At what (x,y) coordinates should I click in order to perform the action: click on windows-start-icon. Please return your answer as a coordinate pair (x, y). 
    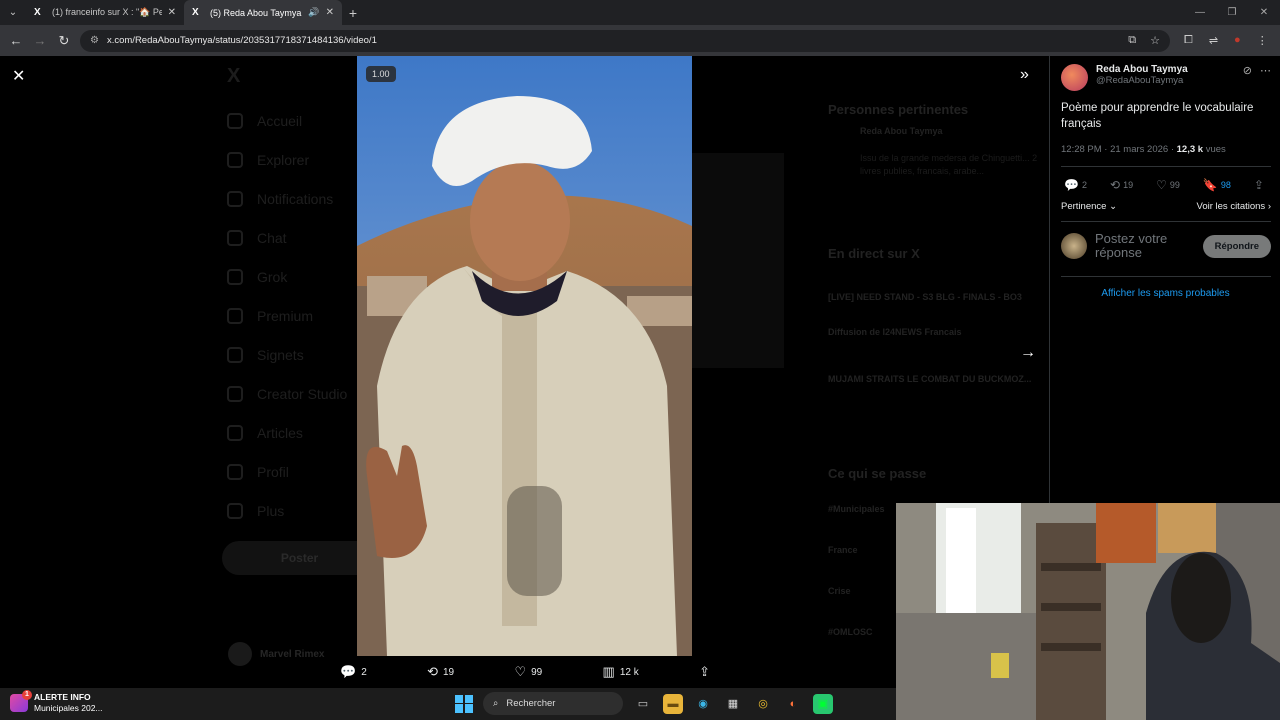
    Looking at the image, I should click on (464, 703).